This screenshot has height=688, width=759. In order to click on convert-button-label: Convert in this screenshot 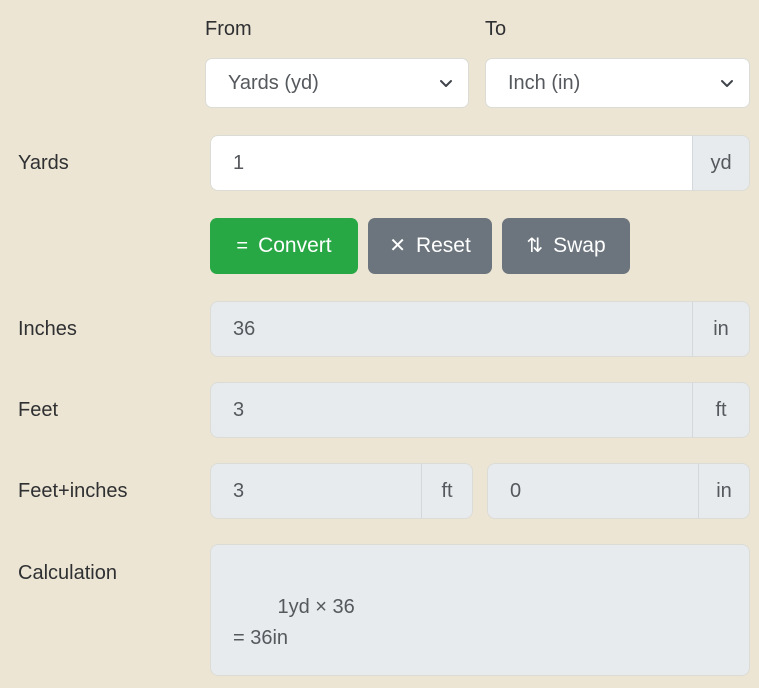, I will do `click(295, 245)`.